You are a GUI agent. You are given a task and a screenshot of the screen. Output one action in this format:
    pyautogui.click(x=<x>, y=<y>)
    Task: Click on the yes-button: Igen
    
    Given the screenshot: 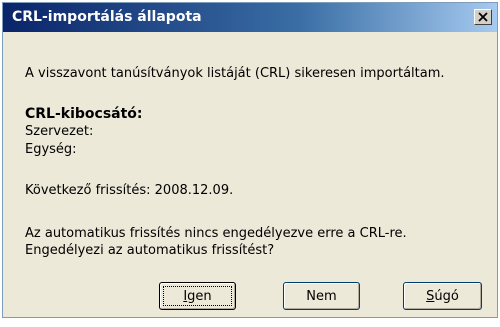 What is the action you would take?
    pyautogui.click(x=197, y=296)
    